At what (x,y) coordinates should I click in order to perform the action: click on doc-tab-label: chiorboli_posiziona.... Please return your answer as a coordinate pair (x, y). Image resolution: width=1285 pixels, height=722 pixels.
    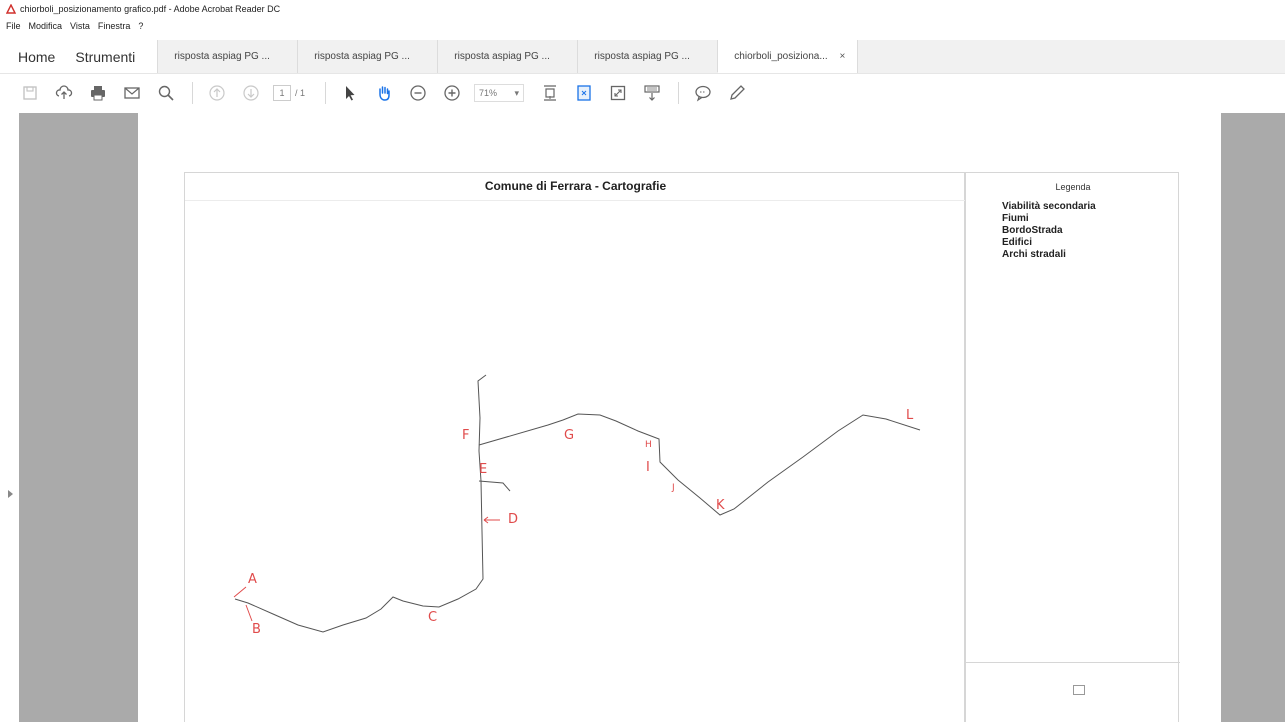
    Looking at the image, I should click on (781, 56).